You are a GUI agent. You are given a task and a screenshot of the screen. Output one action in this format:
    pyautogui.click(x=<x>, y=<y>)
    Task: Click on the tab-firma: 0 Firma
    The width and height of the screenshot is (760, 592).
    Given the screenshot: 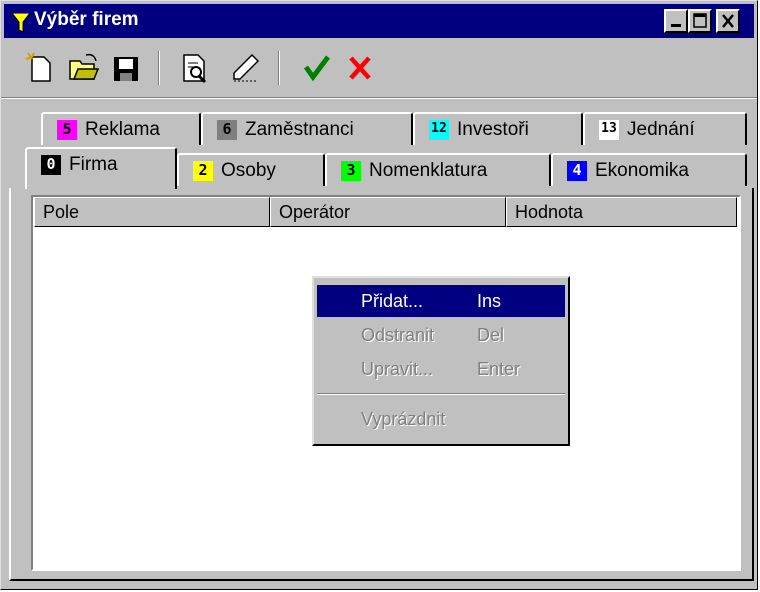 What is the action you would take?
    pyautogui.click(x=101, y=168)
    